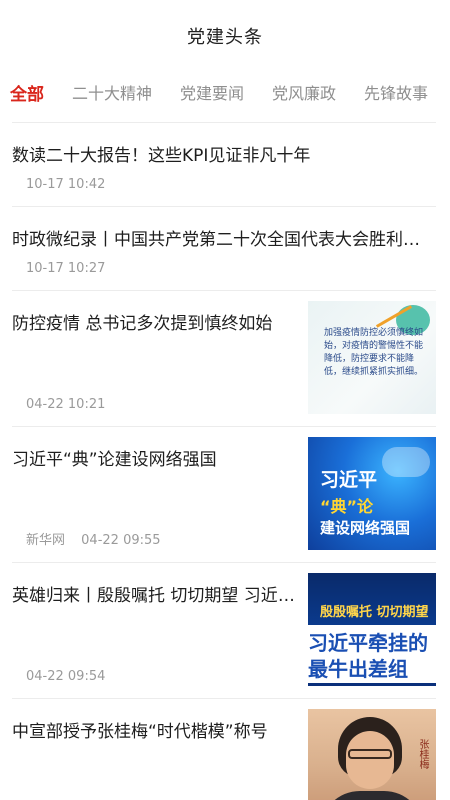 The width and height of the screenshot is (450, 800). What do you see at coordinates (368, 643) in the screenshot?
I see `thumbnail-caption: 习近平牵挂的` at bounding box center [368, 643].